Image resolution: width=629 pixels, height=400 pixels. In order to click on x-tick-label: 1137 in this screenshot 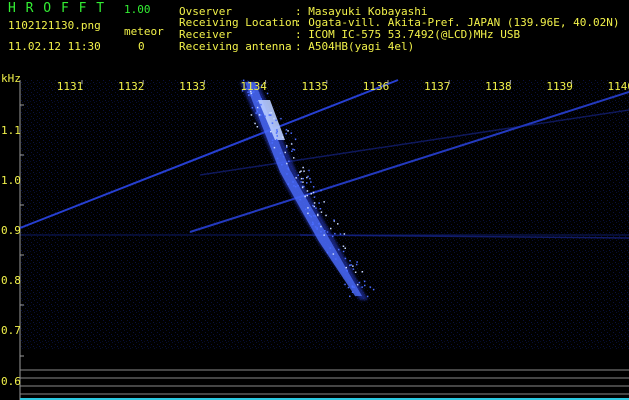, I will do `click(437, 86)`.